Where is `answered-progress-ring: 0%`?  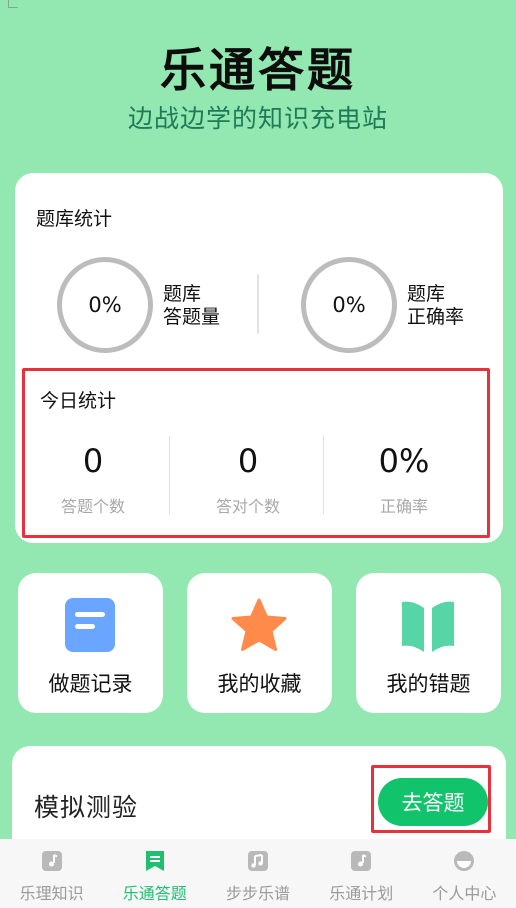 answered-progress-ring: 0% is located at coordinates (105, 305).